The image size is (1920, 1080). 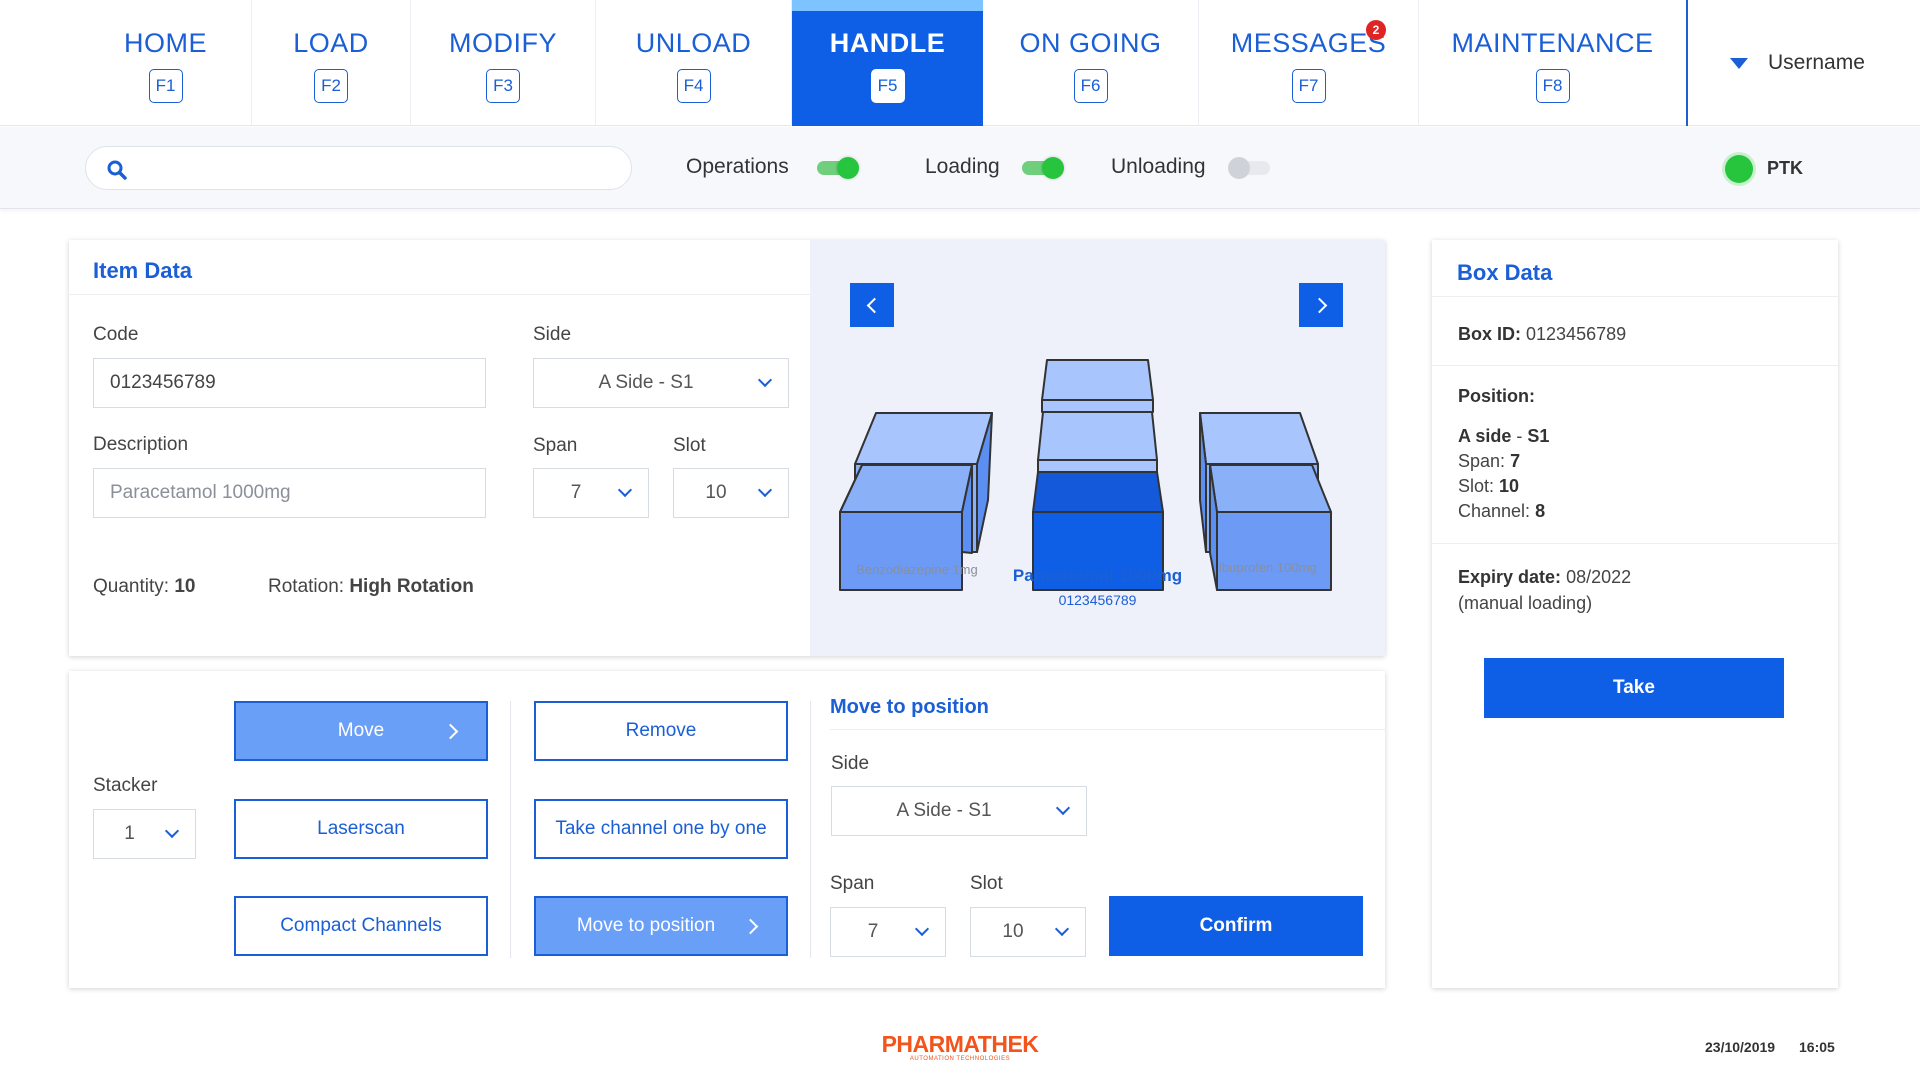 I want to click on stacker-select: 1, so click(x=144, y=834).